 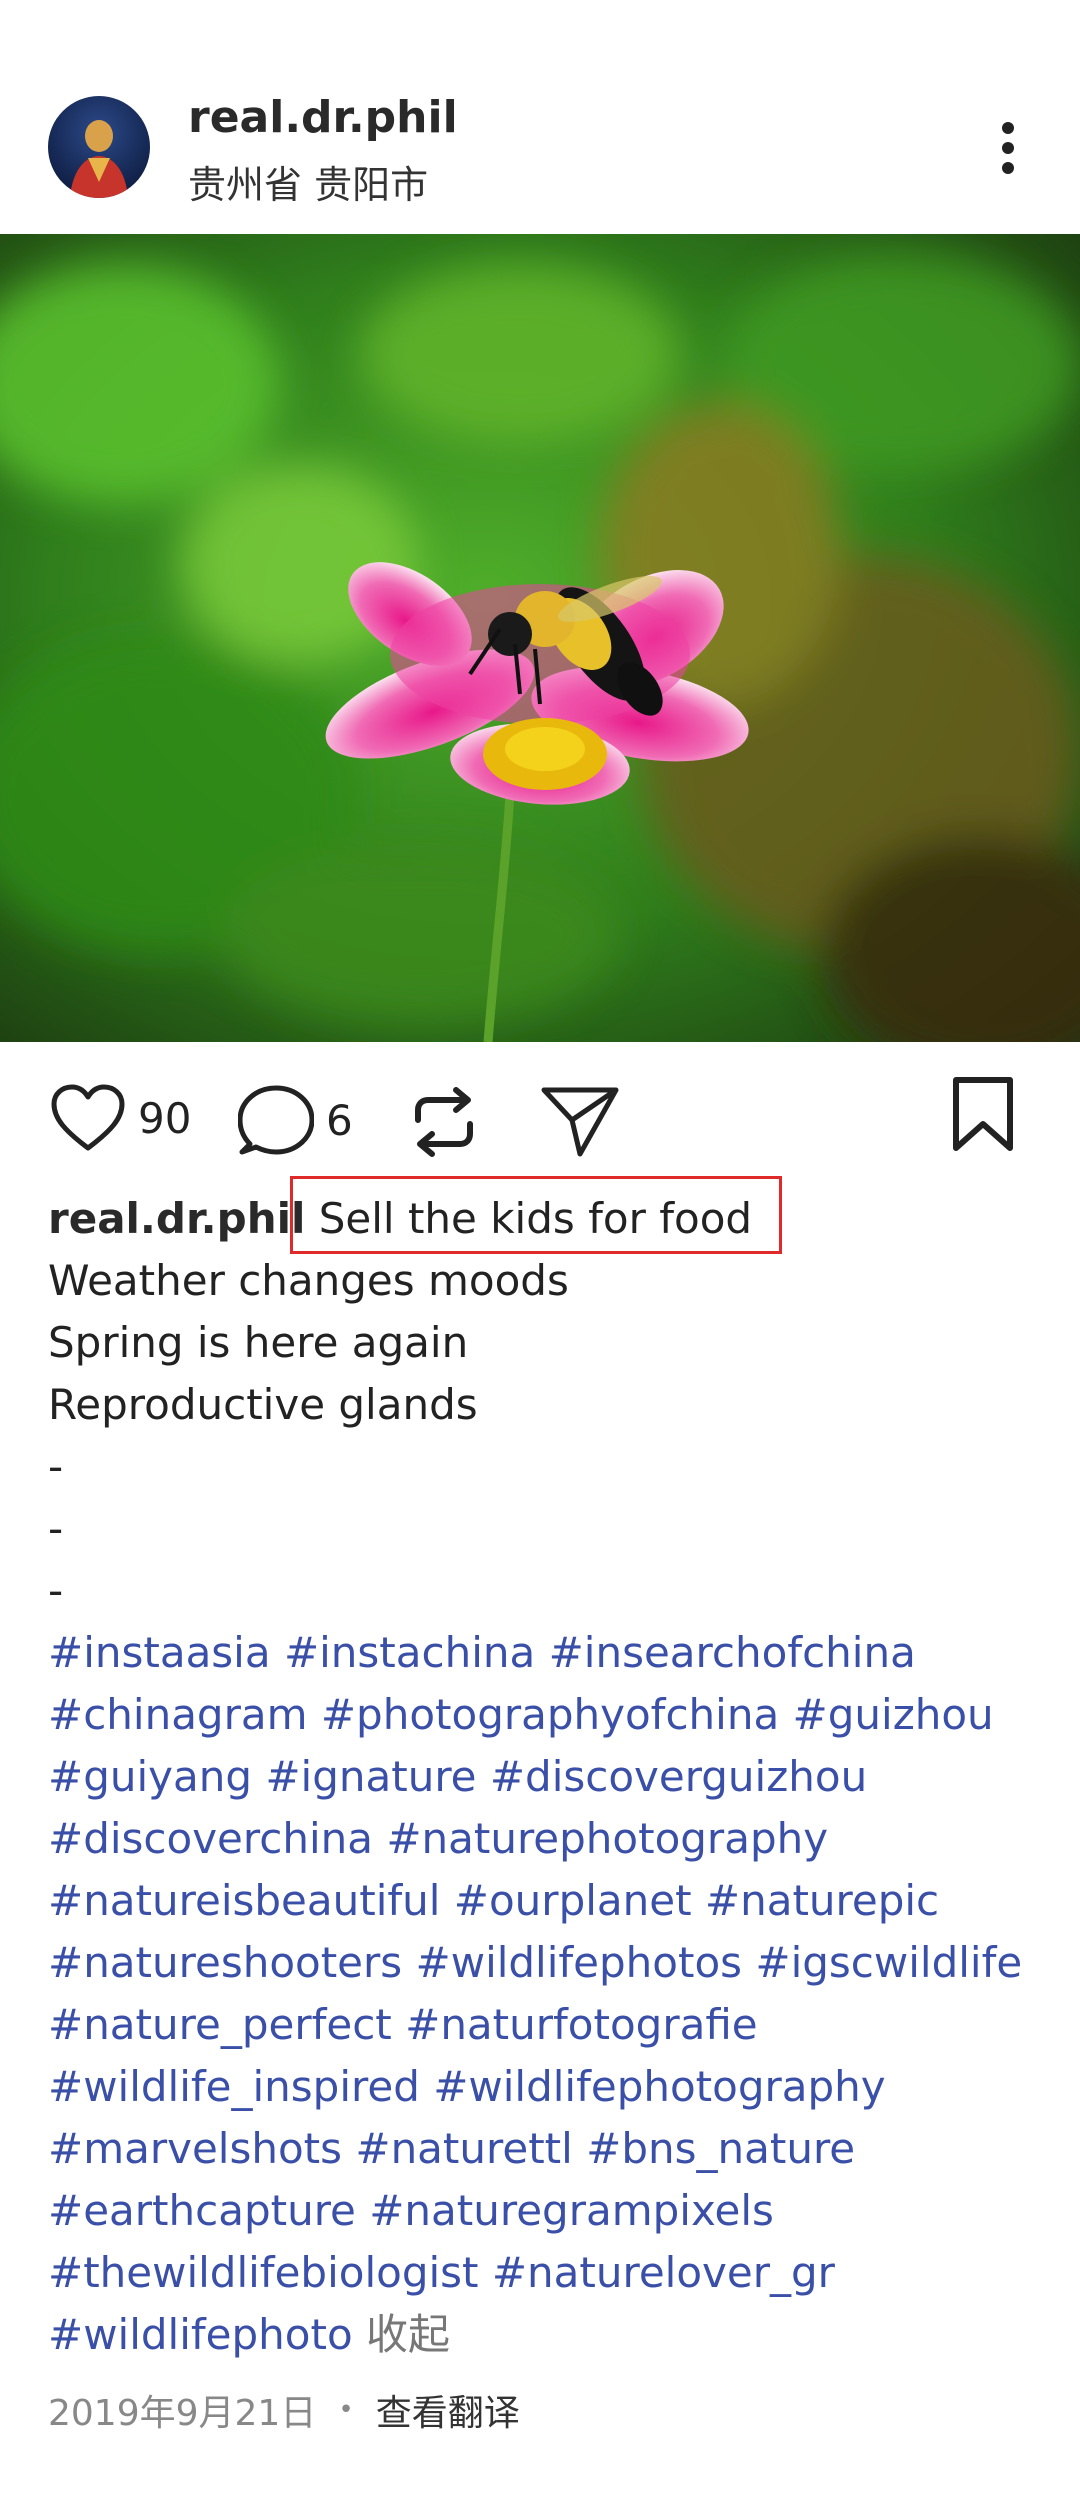 What do you see at coordinates (258, 1342) in the screenshot?
I see `caption-text-line: Spring is here again` at bounding box center [258, 1342].